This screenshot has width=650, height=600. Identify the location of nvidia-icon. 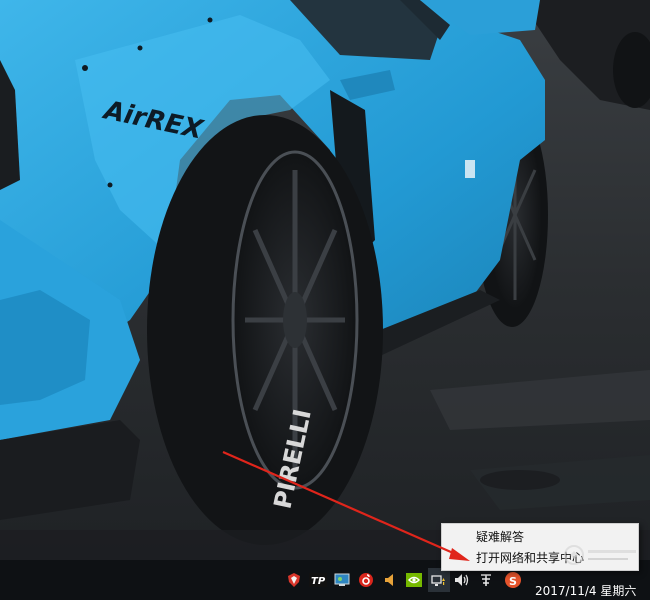
(414, 580).